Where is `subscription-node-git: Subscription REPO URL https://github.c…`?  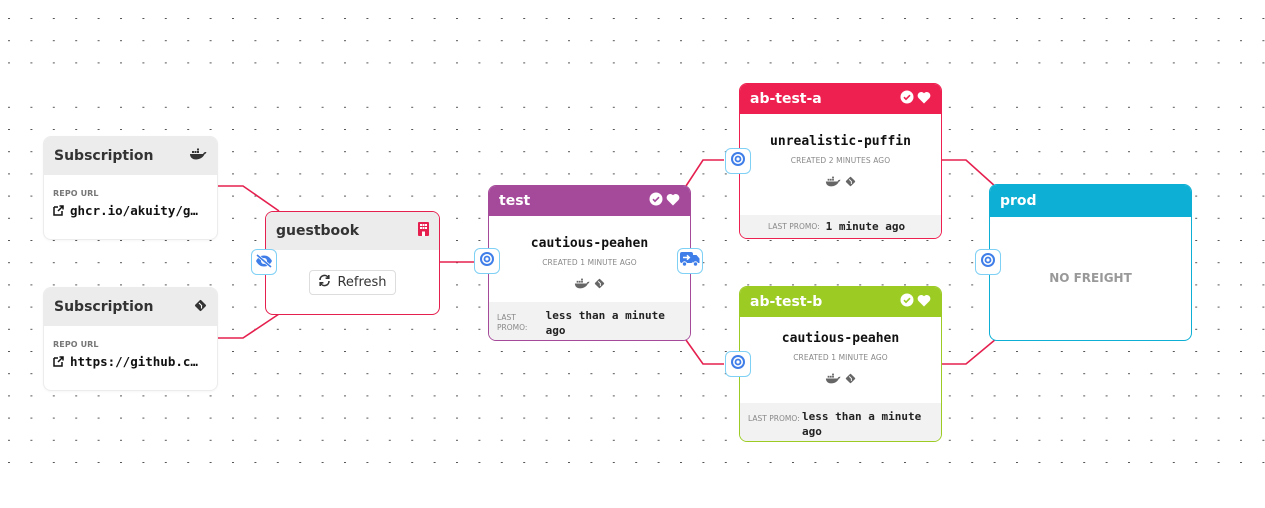 subscription-node-git: Subscription REPO URL https://github.c… is located at coordinates (130, 339).